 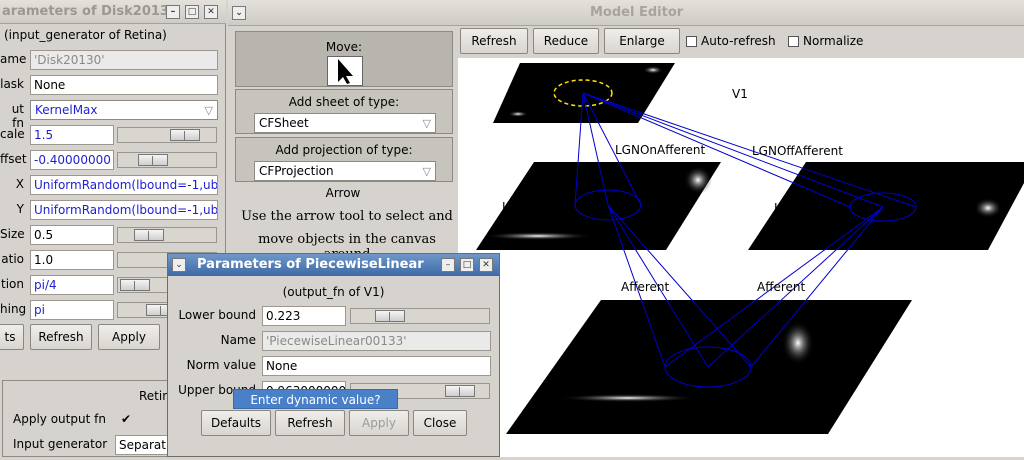 I want to click on ratio-field: 1.0, so click(x=72, y=260).